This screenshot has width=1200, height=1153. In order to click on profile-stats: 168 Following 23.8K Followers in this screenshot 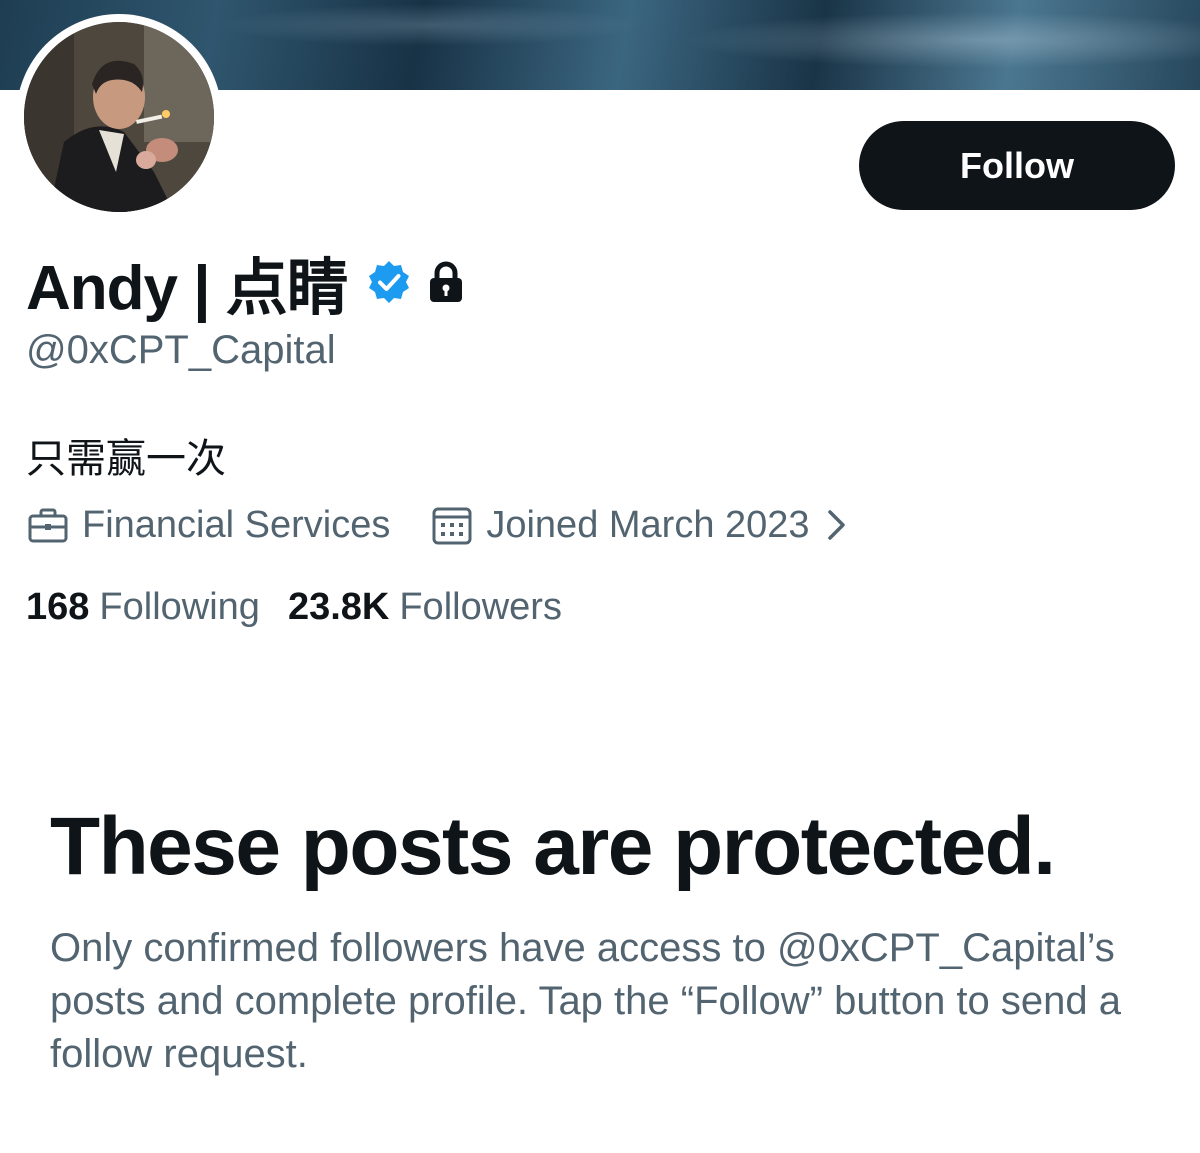, I will do `click(294, 607)`.